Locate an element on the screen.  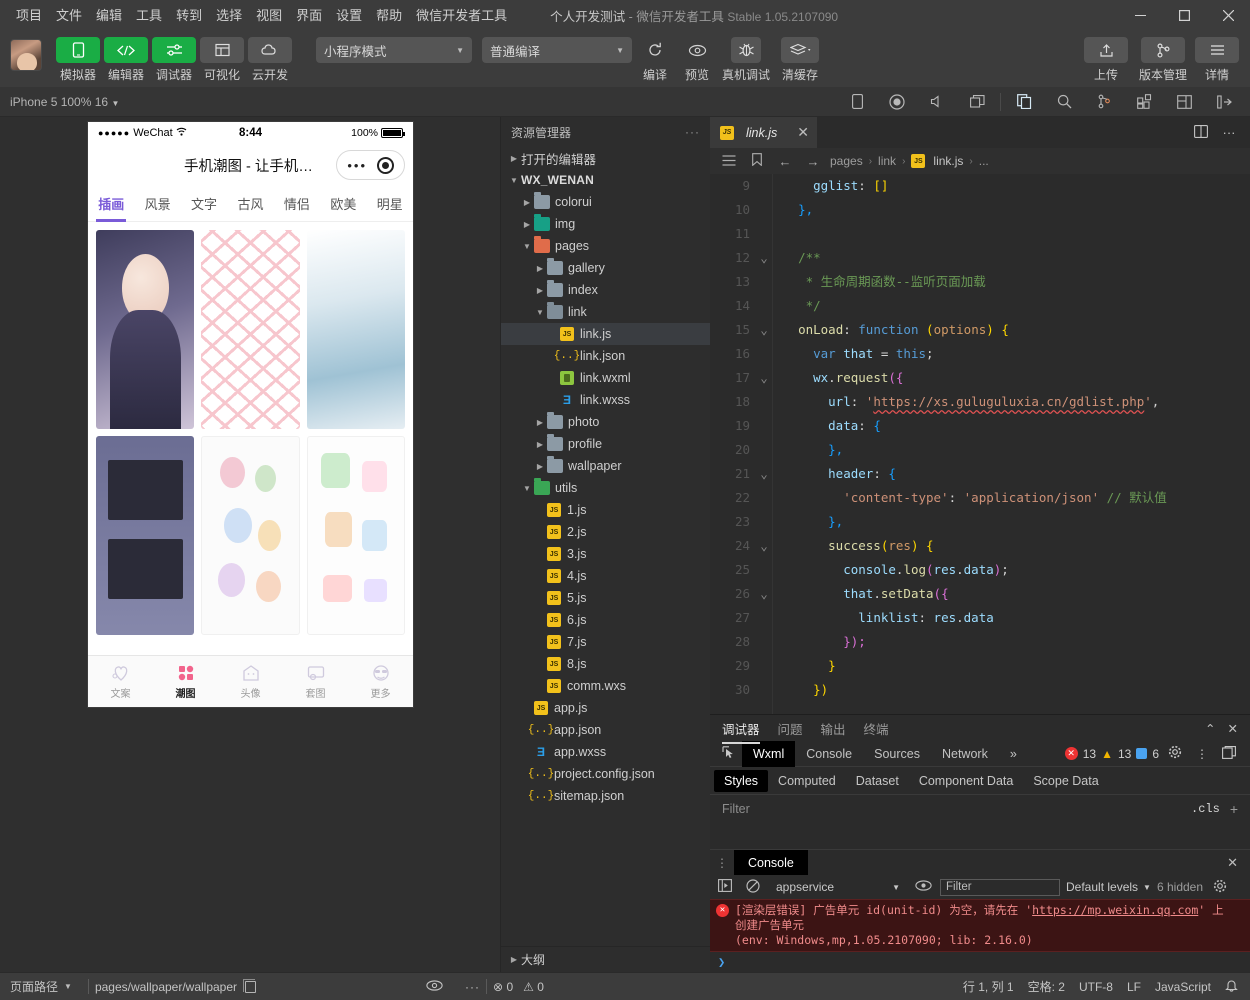
phone-tabbar-wenan: 文案 is located at coordinates (120, 681).